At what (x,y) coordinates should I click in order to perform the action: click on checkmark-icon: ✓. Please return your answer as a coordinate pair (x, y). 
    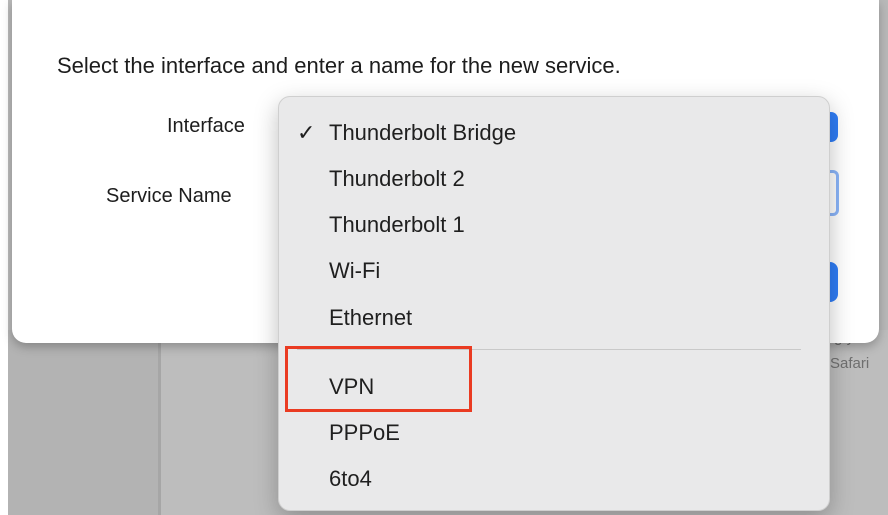
    Looking at the image, I should click on (306, 132).